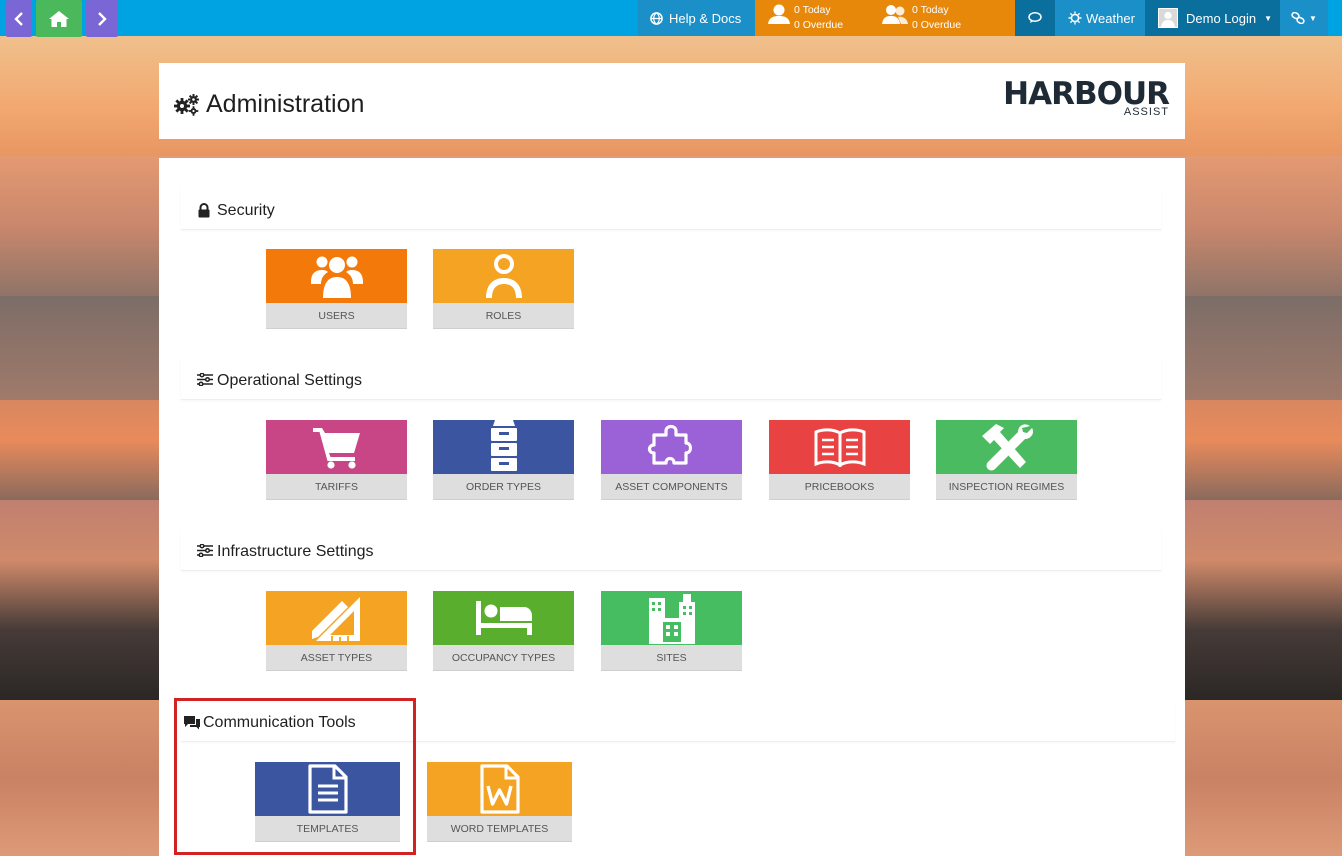  Describe the element at coordinates (1006, 487) in the screenshot. I see `tile-label: INSPECTION REGIMES` at that location.